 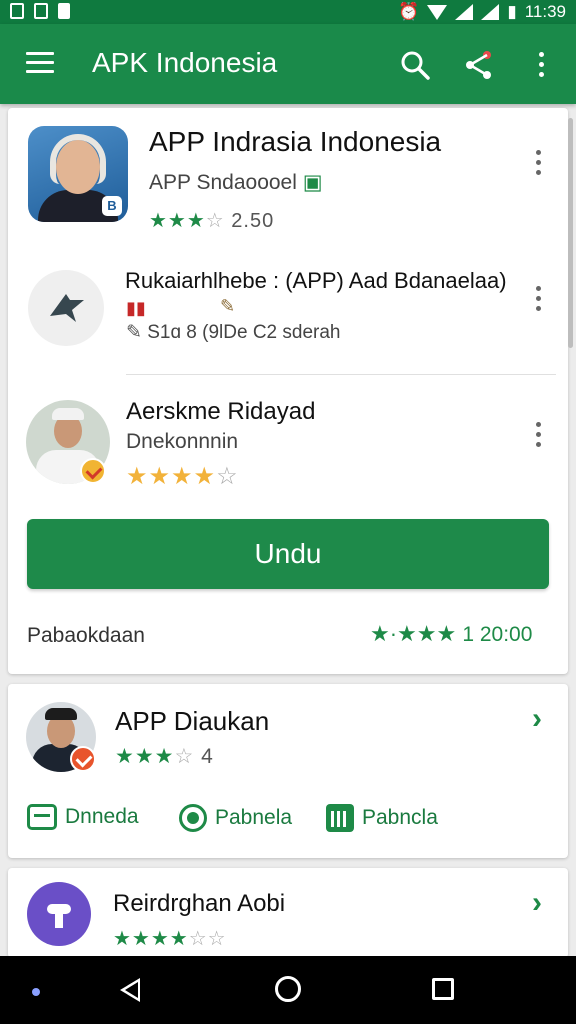 I want to click on featured-more-icon, so click(x=538, y=162).